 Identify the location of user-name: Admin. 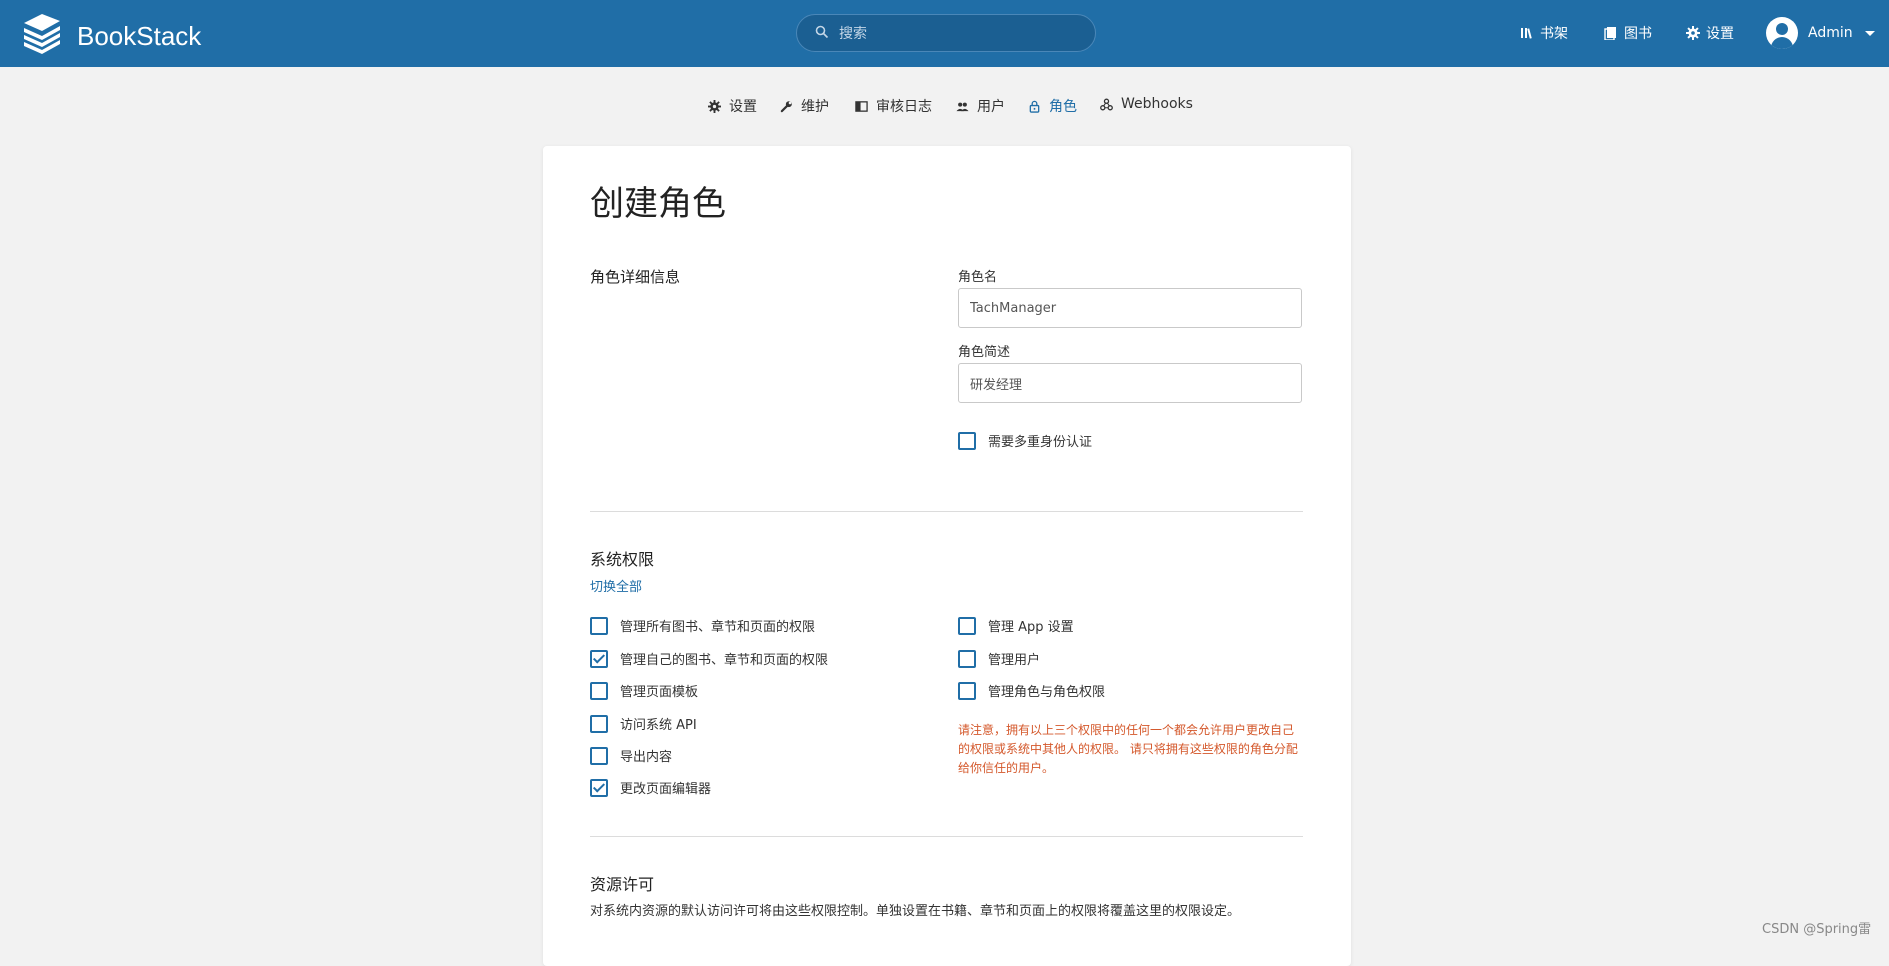
(1830, 33).